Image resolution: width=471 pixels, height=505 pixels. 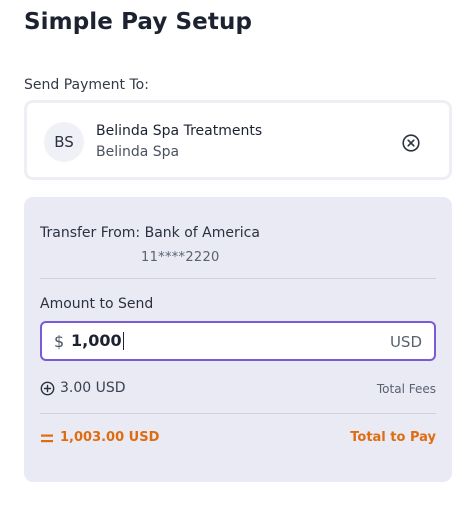 What do you see at coordinates (180, 257) in the screenshot?
I see `account-number: 11****2220` at bounding box center [180, 257].